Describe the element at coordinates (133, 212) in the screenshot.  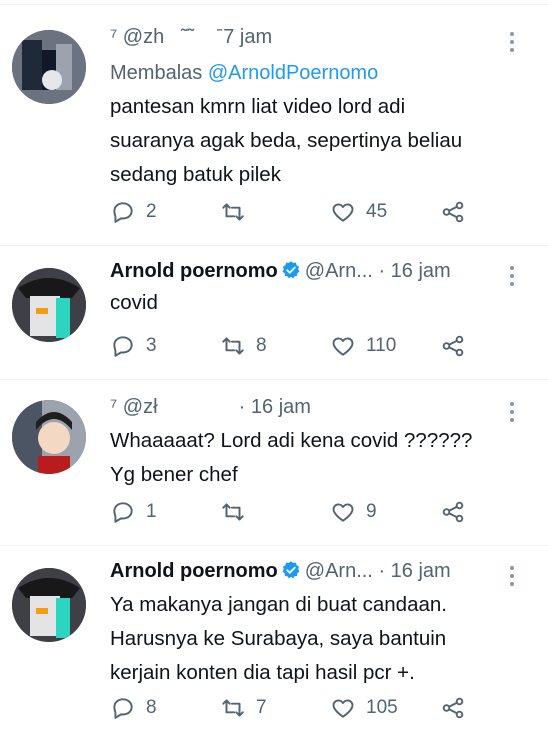
I see `reply-button: 2` at that location.